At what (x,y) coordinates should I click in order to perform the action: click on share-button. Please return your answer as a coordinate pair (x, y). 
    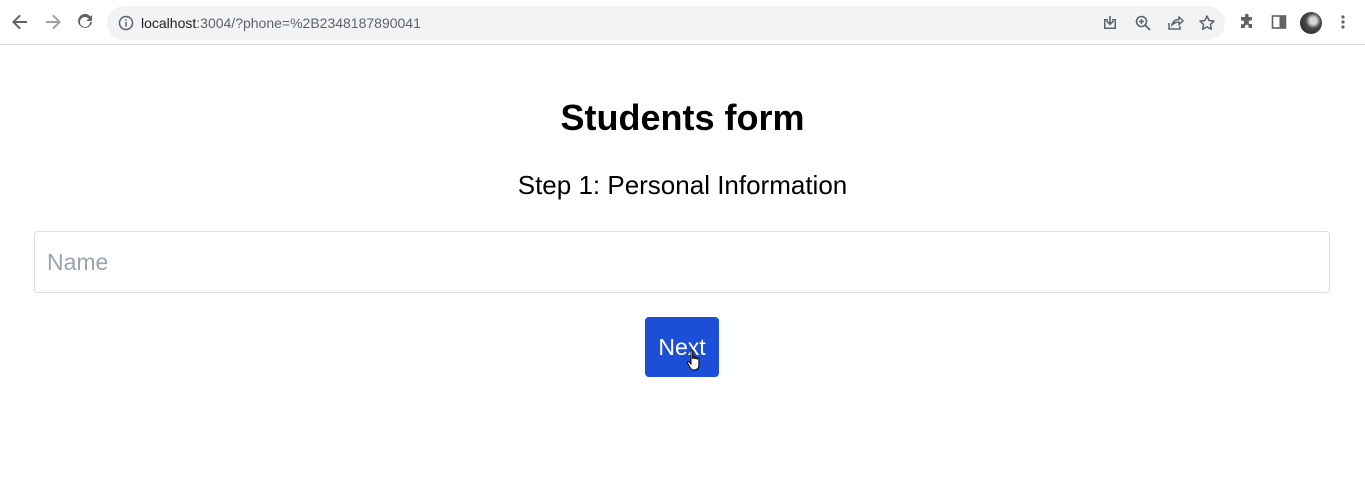
    Looking at the image, I should click on (1175, 23).